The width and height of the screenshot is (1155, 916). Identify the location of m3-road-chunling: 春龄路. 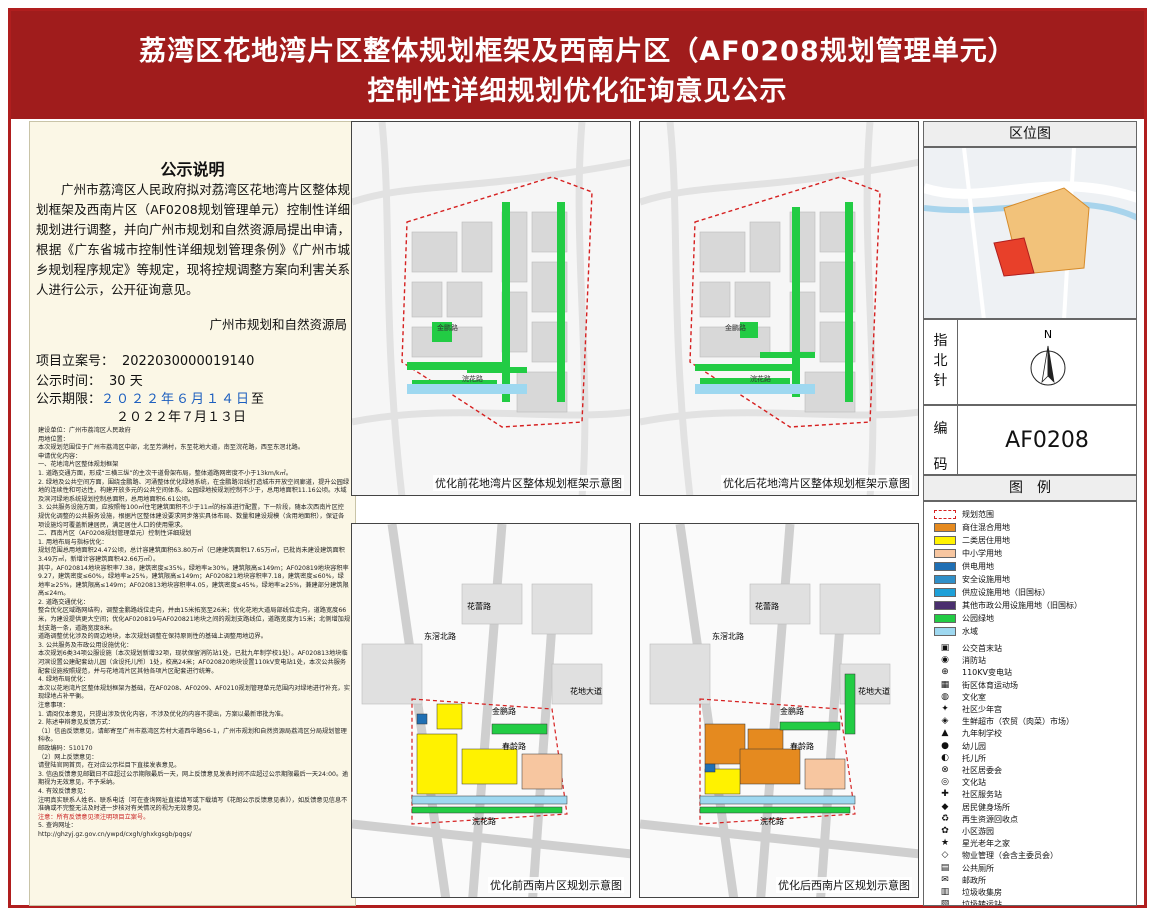
(514, 746).